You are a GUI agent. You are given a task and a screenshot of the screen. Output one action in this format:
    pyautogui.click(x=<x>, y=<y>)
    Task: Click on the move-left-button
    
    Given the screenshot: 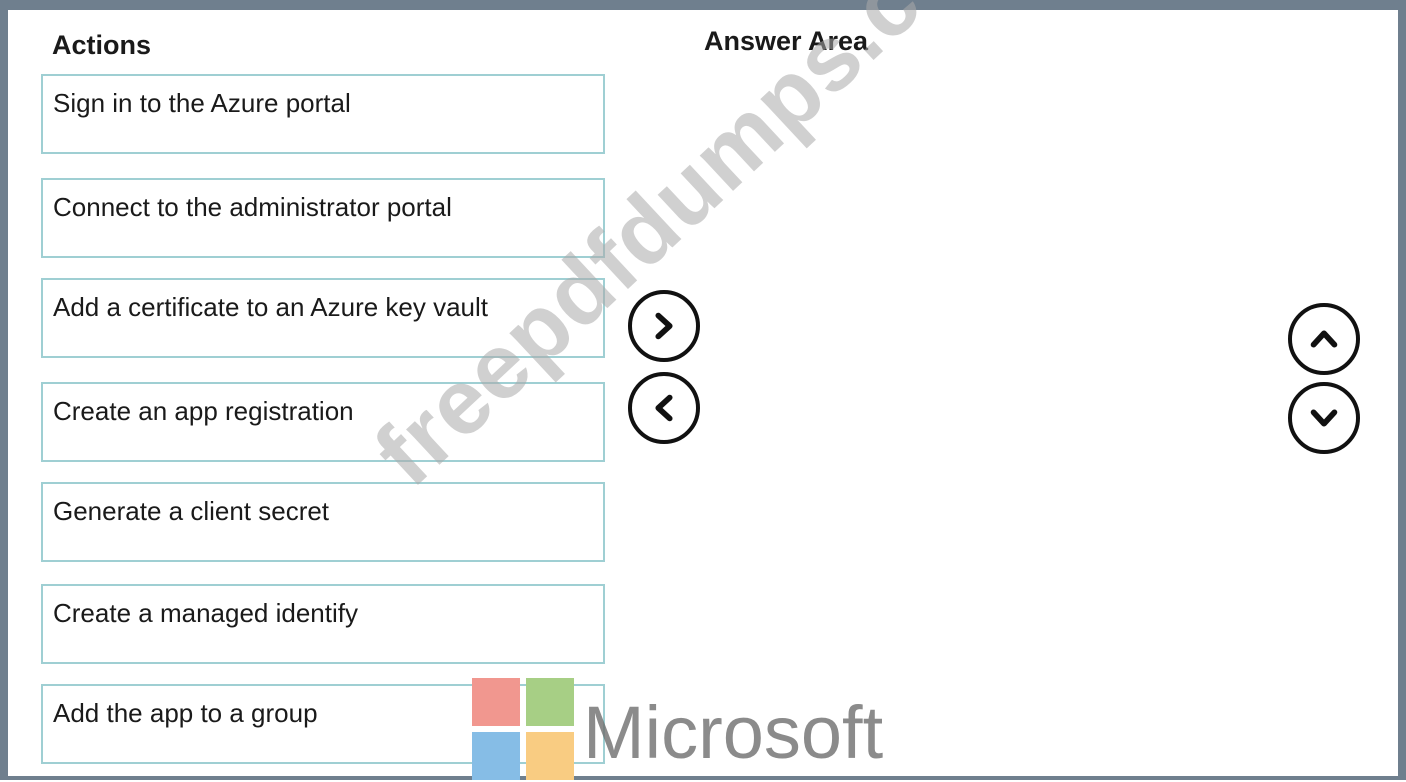 What is the action you would take?
    pyautogui.click(x=664, y=408)
    